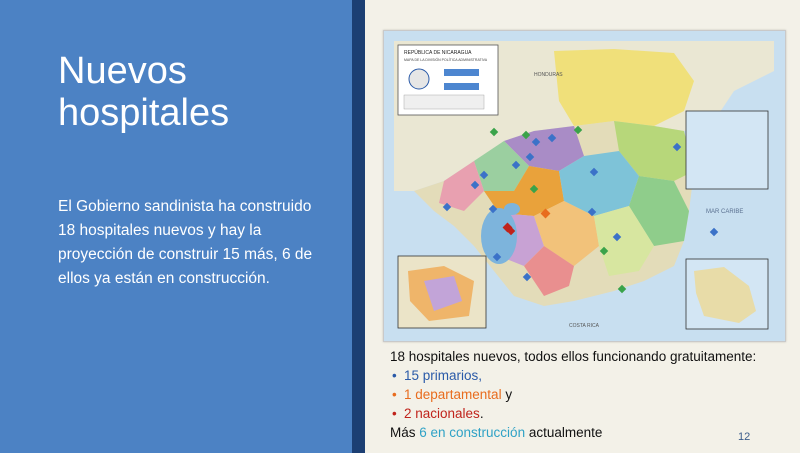 Image resolution: width=800 pixels, height=453 pixels. I want to click on flag-icon, so click(461, 72).